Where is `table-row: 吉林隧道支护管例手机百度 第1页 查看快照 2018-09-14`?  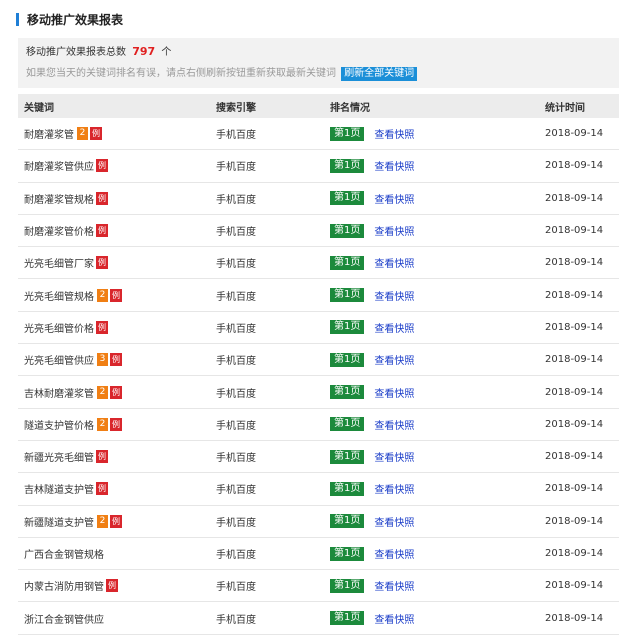 table-row: 吉林隧道支护管例手机百度 第1页 查看快照 2018-09-14 is located at coordinates (318, 489).